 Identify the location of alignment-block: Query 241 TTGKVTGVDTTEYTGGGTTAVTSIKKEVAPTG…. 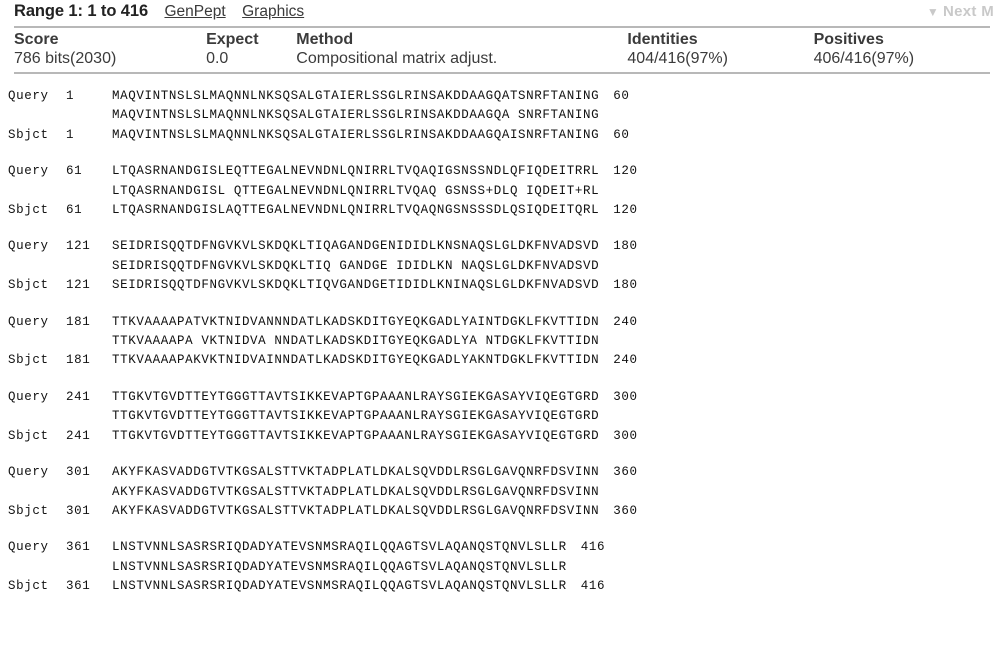
(504, 417).